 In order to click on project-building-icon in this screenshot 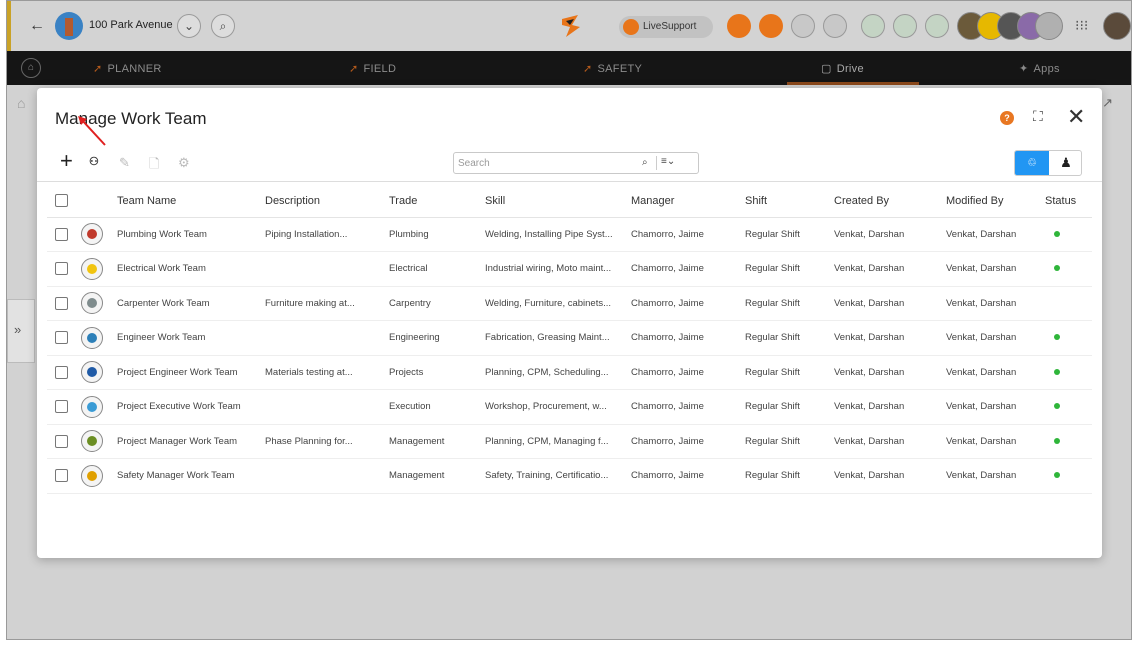, I will do `click(69, 26)`.